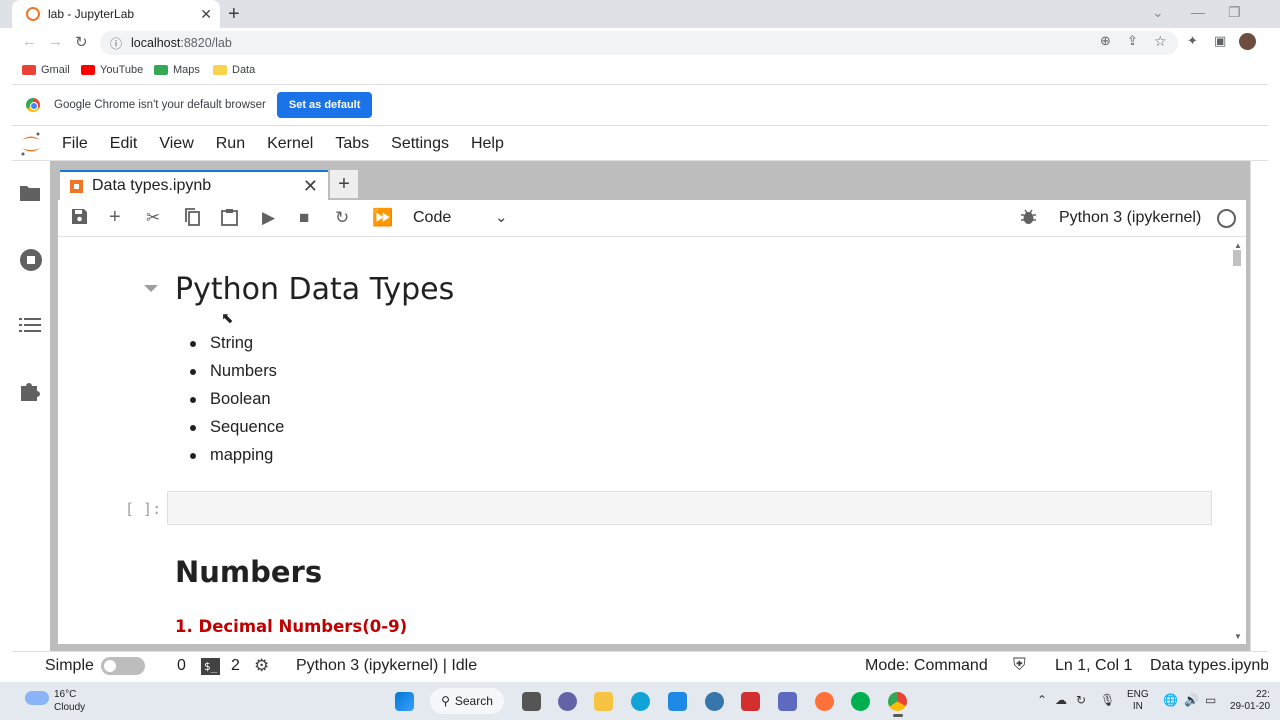 This screenshot has width=1280, height=720. What do you see at coordinates (1238, 245) in the screenshot?
I see `scroll-up-icon: ▲` at bounding box center [1238, 245].